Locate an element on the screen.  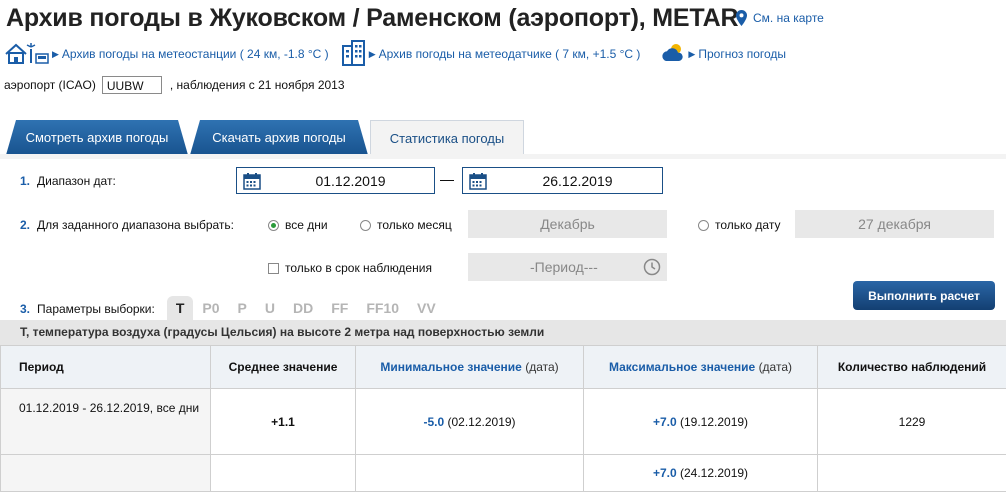
param-tab-t: T is located at coordinates (180, 308).